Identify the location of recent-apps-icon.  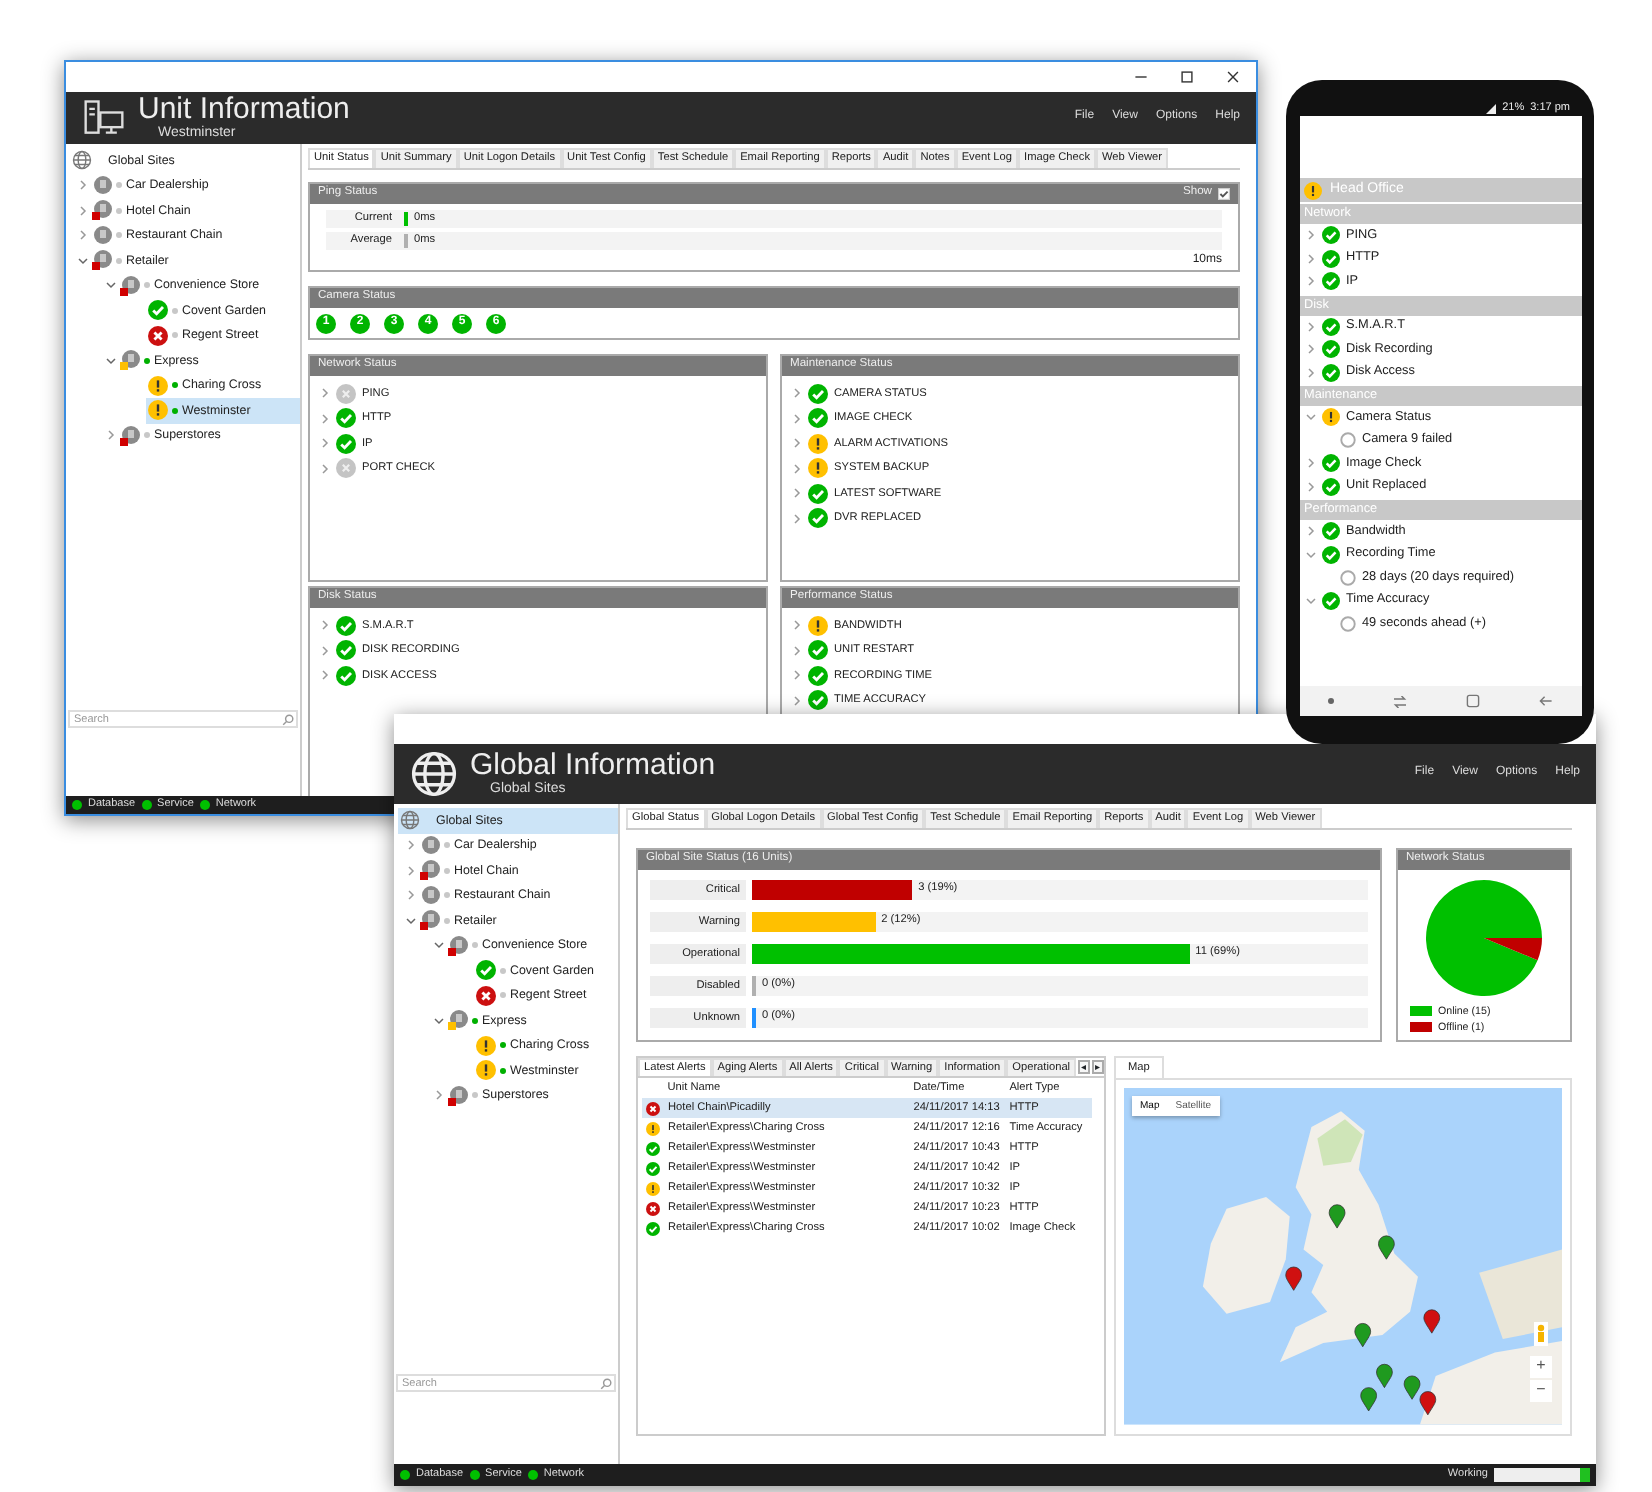
(1400, 701).